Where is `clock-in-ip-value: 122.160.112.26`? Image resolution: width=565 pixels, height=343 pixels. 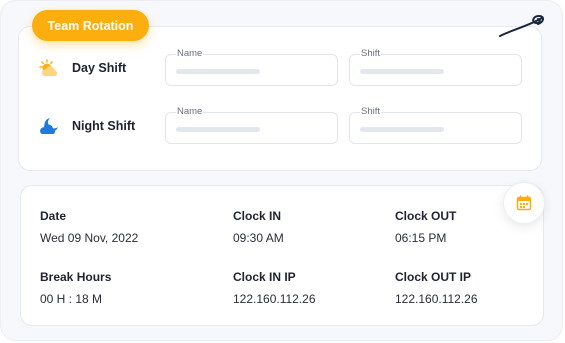 clock-in-ip-value: 122.160.112.26 is located at coordinates (274, 299).